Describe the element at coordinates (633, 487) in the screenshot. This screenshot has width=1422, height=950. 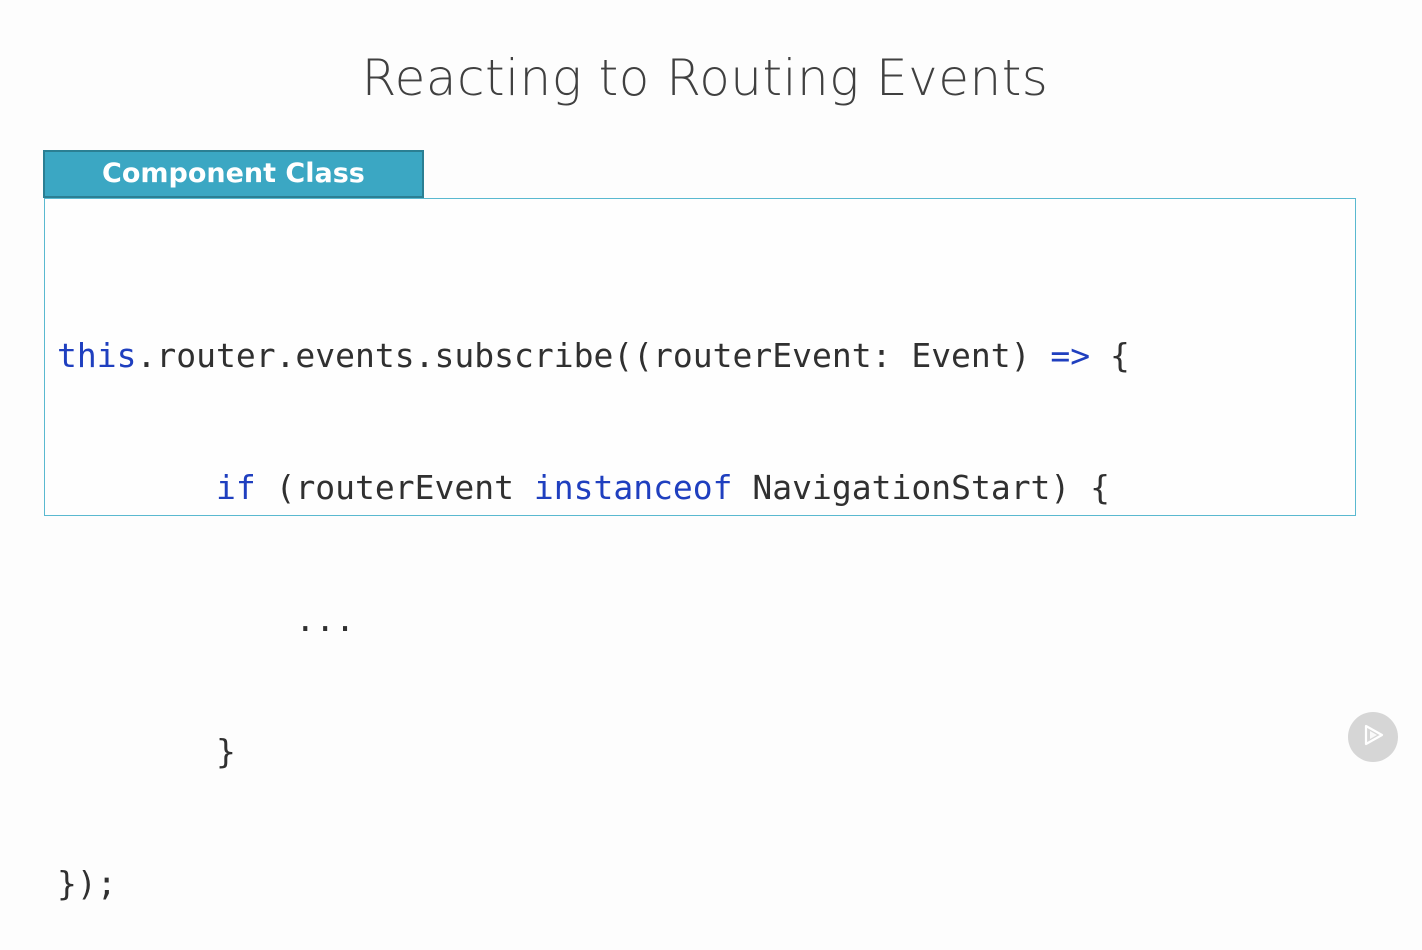
I see `keyword-instanceof: instanceof` at that location.